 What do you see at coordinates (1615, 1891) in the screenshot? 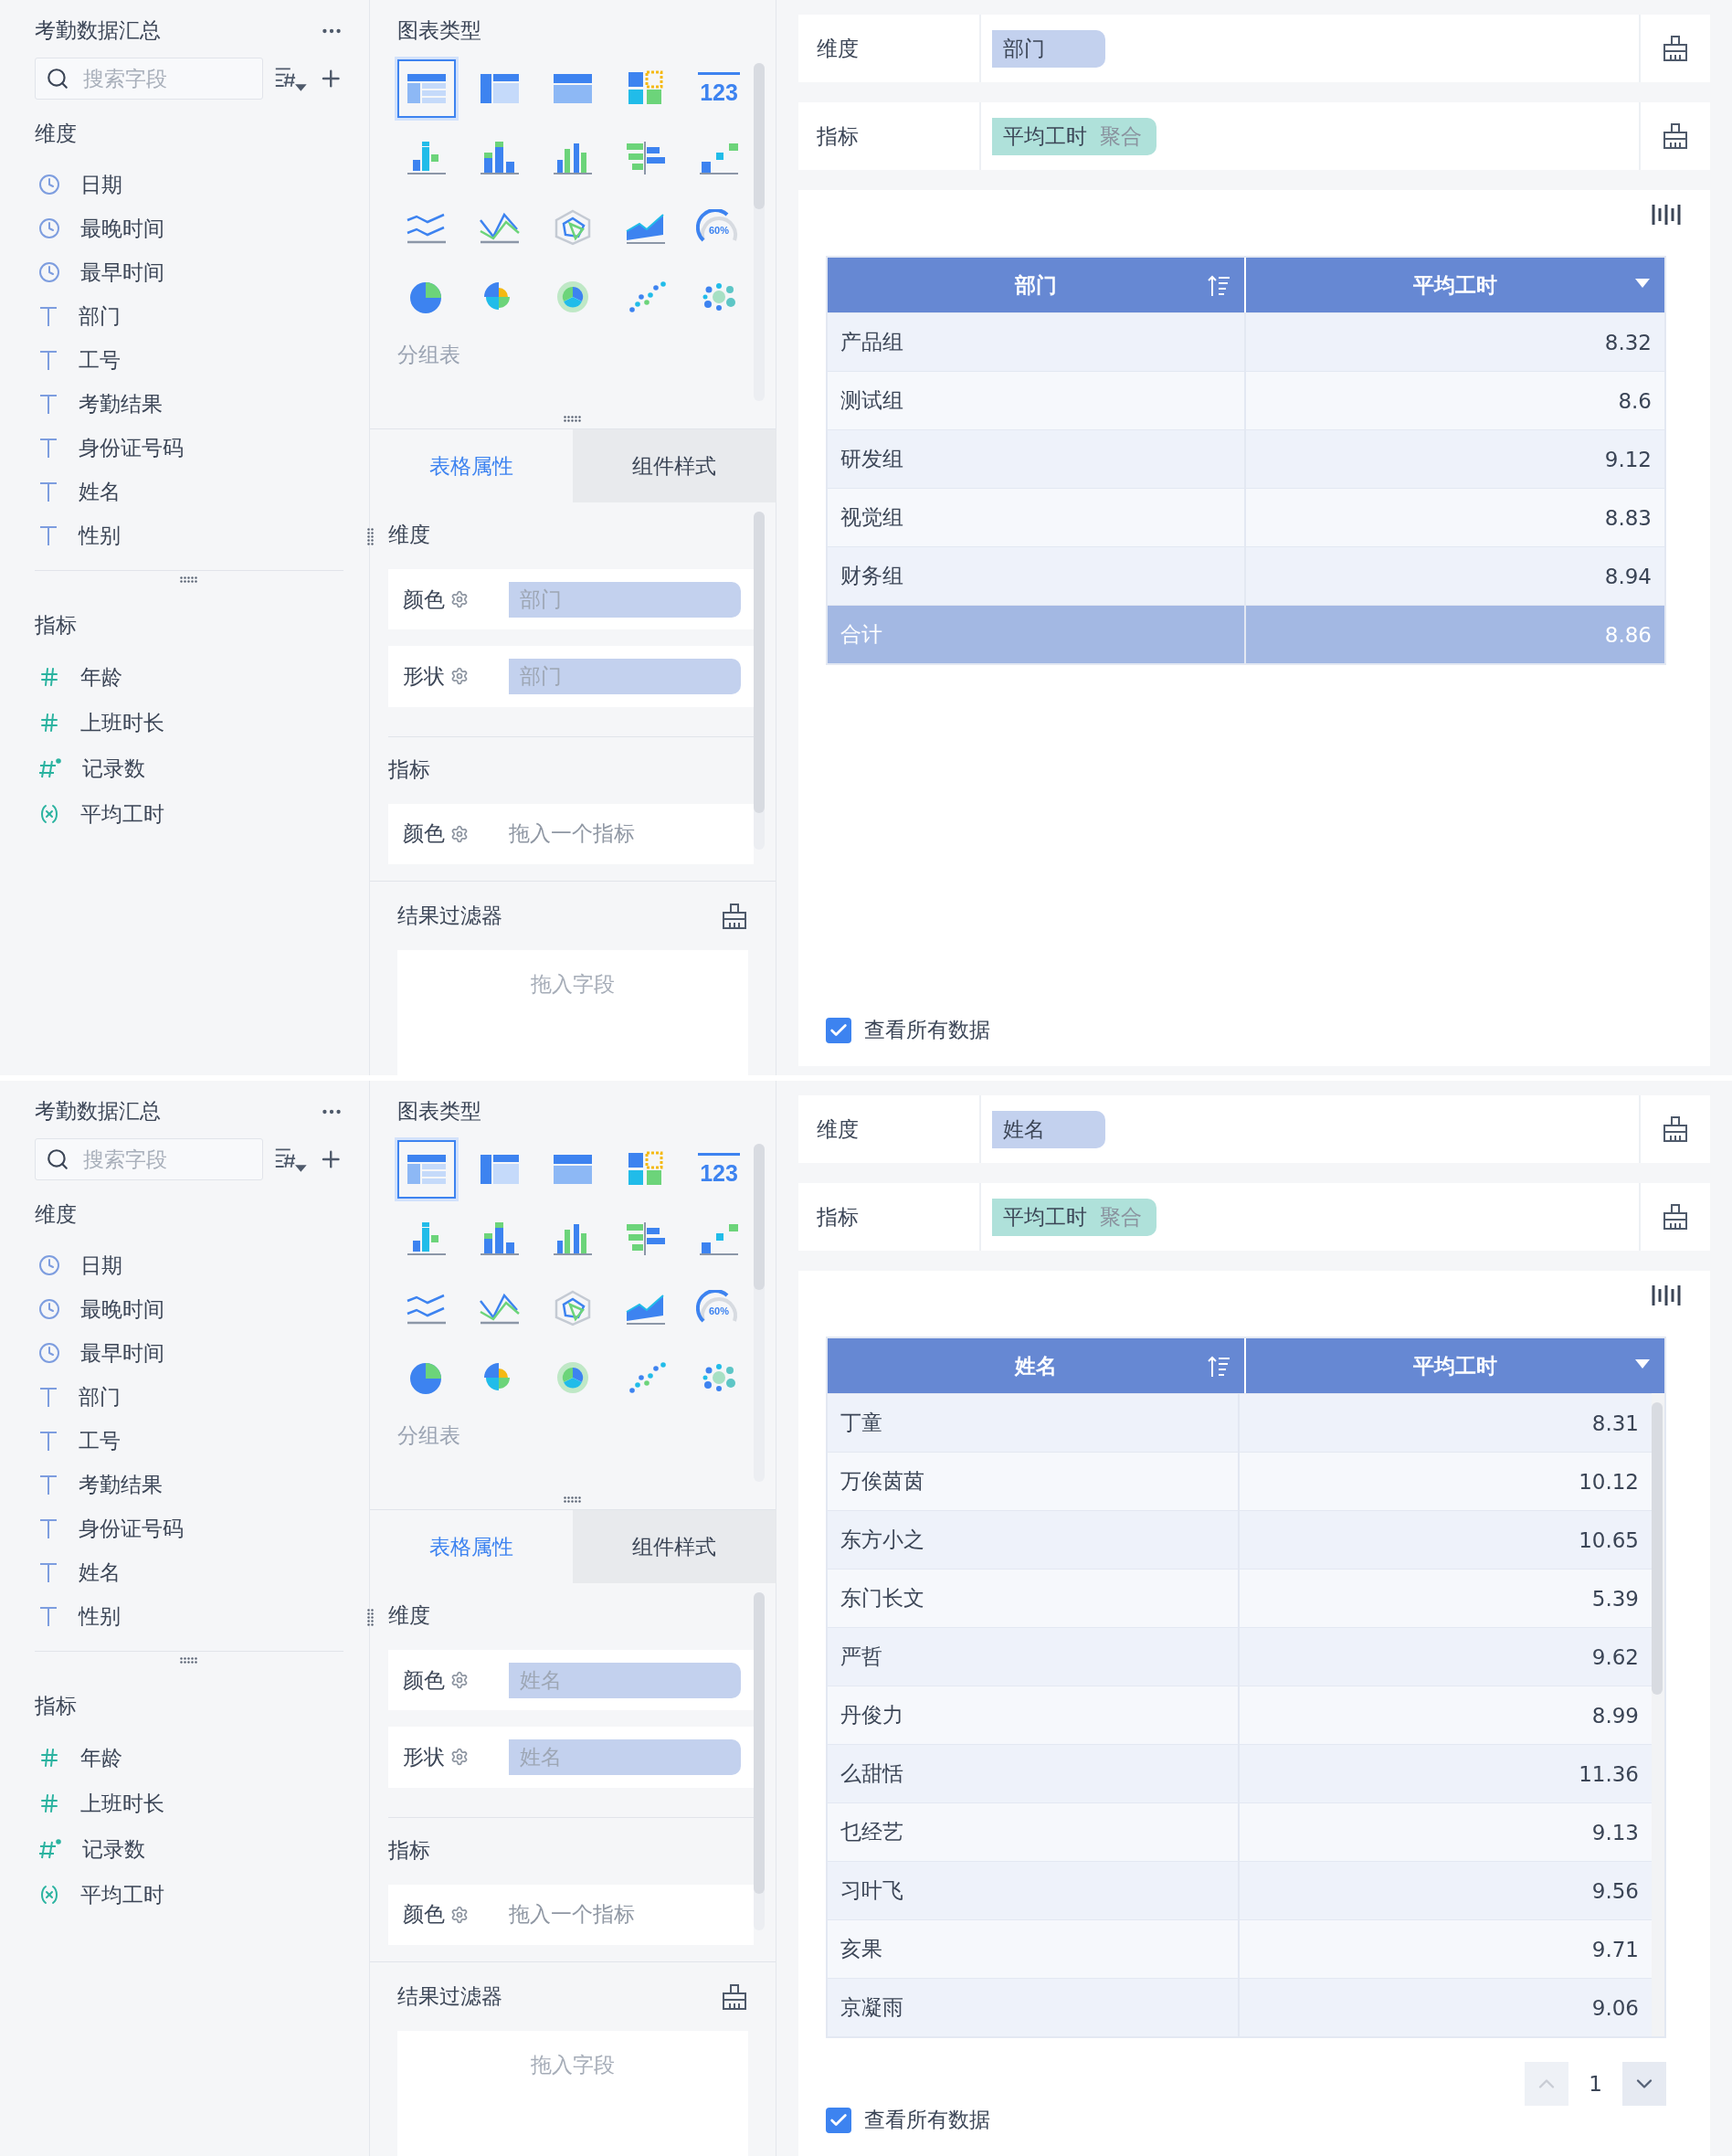
I see `table-cell-text: 9.56` at bounding box center [1615, 1891].